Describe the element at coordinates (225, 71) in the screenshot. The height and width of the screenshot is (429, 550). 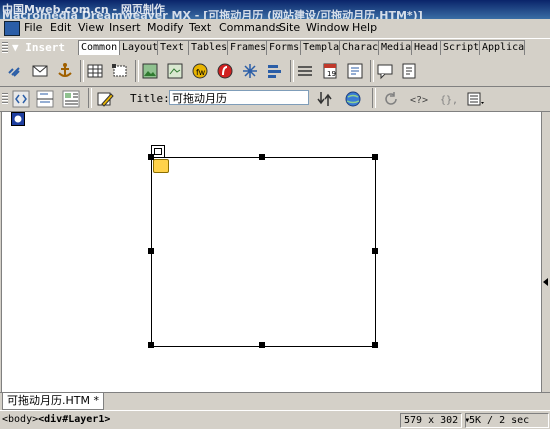
I see `flash-icon` at that location.